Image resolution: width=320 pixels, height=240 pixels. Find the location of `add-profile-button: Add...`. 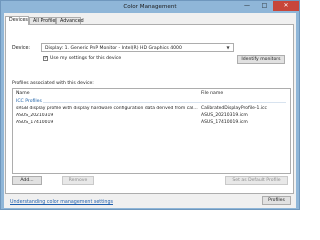

add-profile-button: Add... is located at coordinates (27, 180).